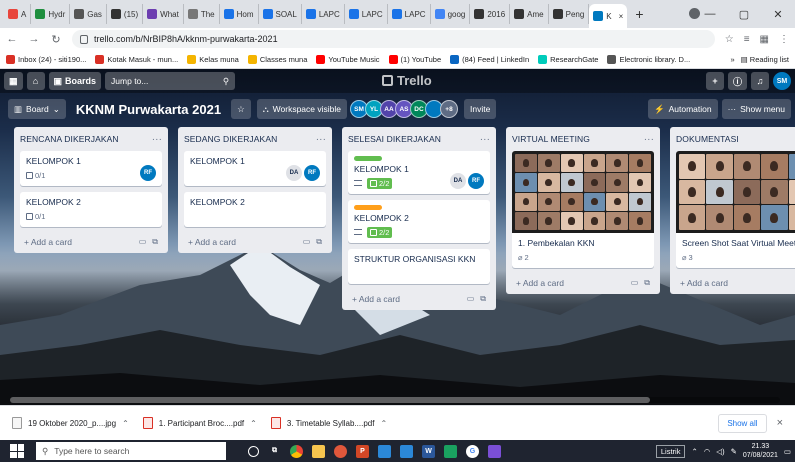 This screenshot has width=795, height=462. What do you see at coordinates (569, 14) in the screenshot?
I see `browser-tab: Peng` at bounding box center [569, 14].